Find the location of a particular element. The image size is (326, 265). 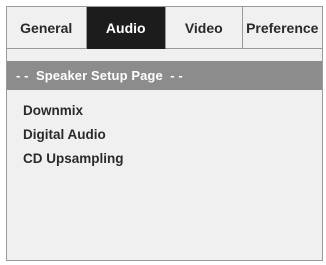

tab-general: General is located at coordinates (47, 28).